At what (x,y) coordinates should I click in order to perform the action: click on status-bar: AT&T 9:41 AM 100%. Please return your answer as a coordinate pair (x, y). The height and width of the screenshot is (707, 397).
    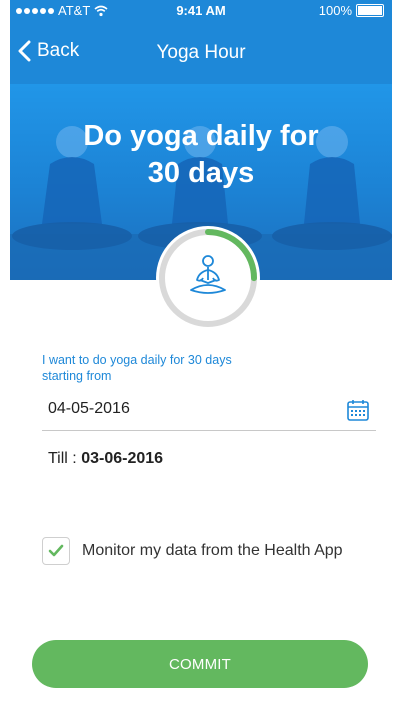
    Looking at the image, I should click on (201, 10).